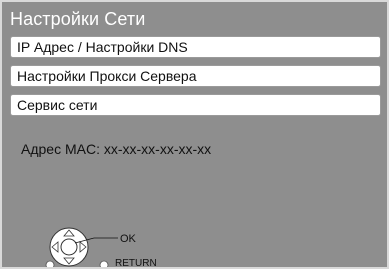 The height and width of the screenshot is (269, 389). Describe the element at coordinates (78, 19) in the screenshot. I see `page-title: Настройки Сети` at that location.